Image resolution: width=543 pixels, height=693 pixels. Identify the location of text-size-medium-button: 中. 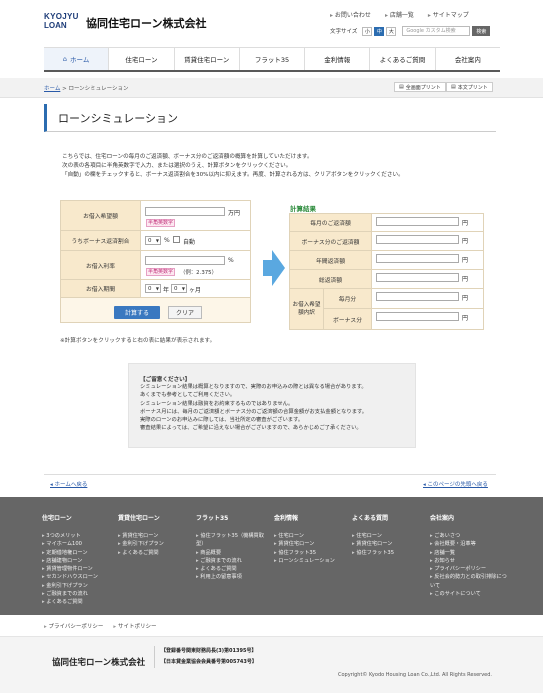
(379, 31).